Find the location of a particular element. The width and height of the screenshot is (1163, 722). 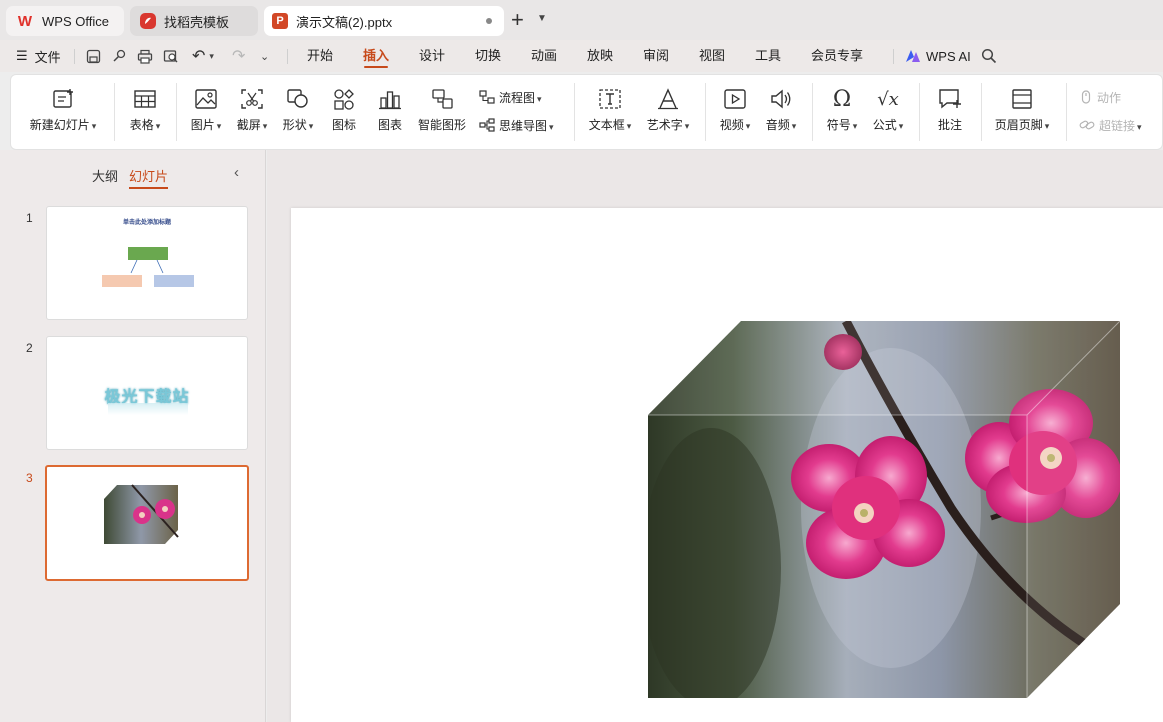

tab-docer-templates: 找稻壳模板 is located at coordinates (194, 21).